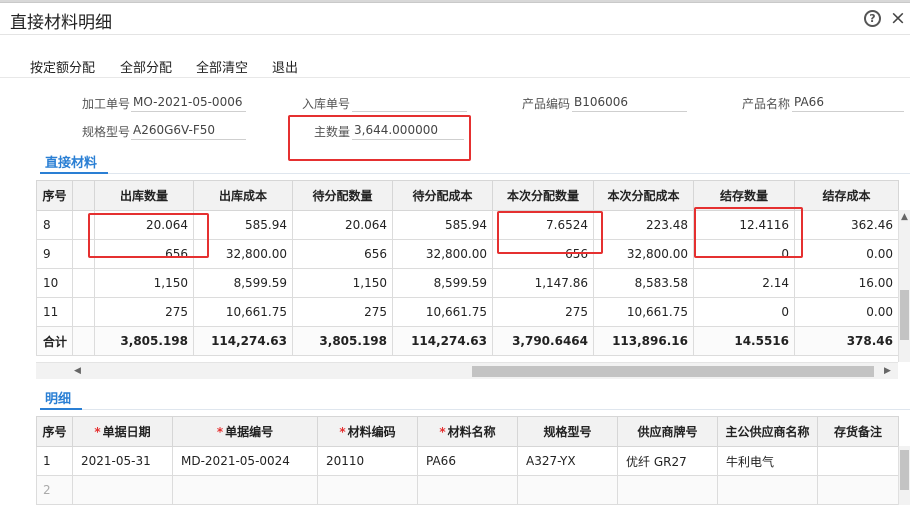 The image size is (910, 505). I want to click on direct-materials-tab: 直接材料, so click(71, 161).